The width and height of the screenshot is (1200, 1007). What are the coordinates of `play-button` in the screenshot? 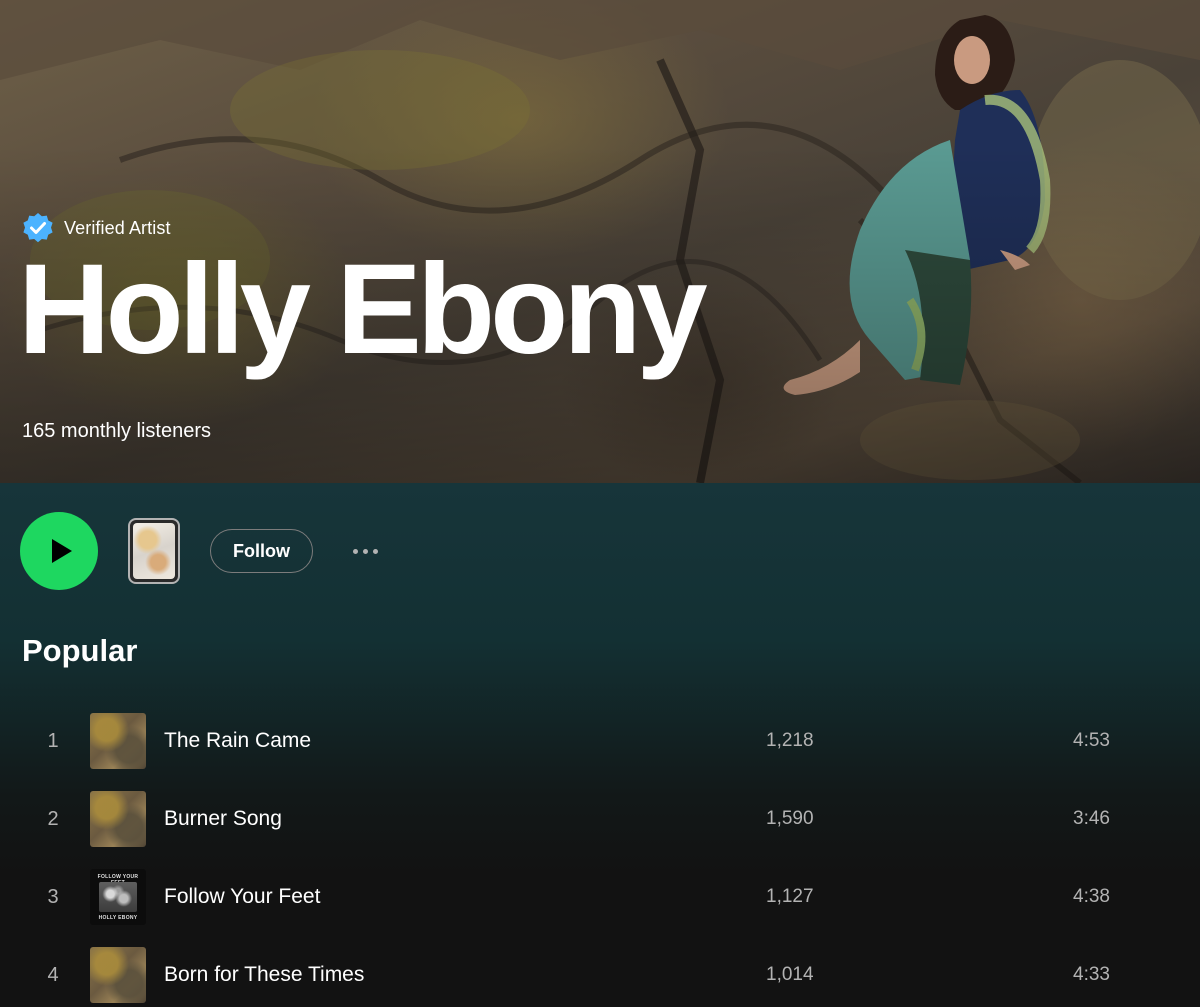 It's located at (59, 551).